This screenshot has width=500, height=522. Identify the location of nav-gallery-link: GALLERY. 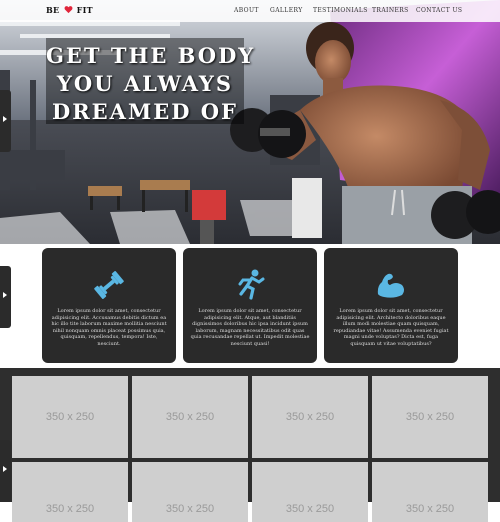
(286, 10).